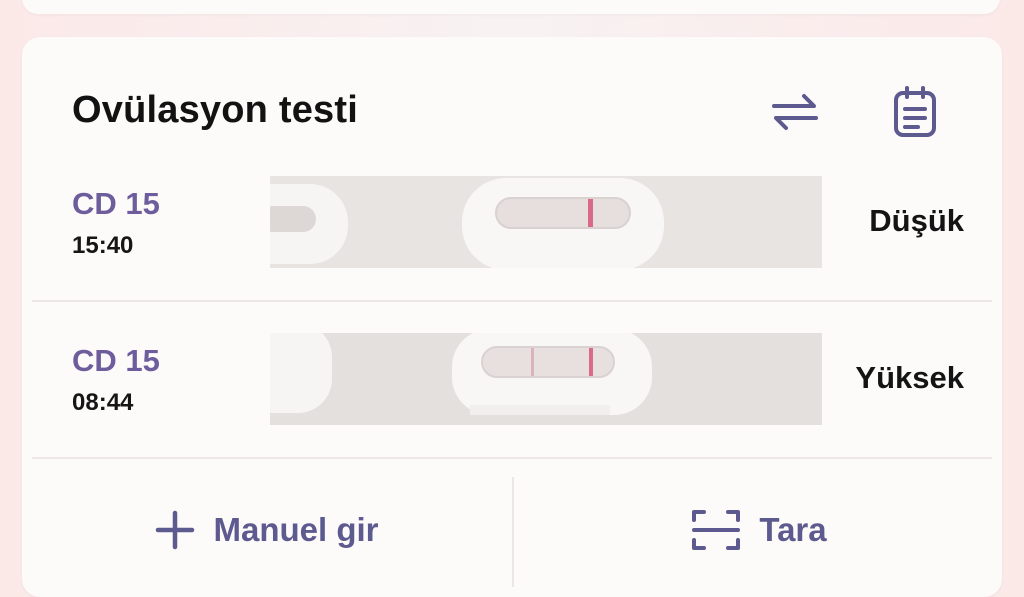  What do you see at coordinates (511, 7) in the screenshot?
I see `previous-card` at bounding box center [511, 7].